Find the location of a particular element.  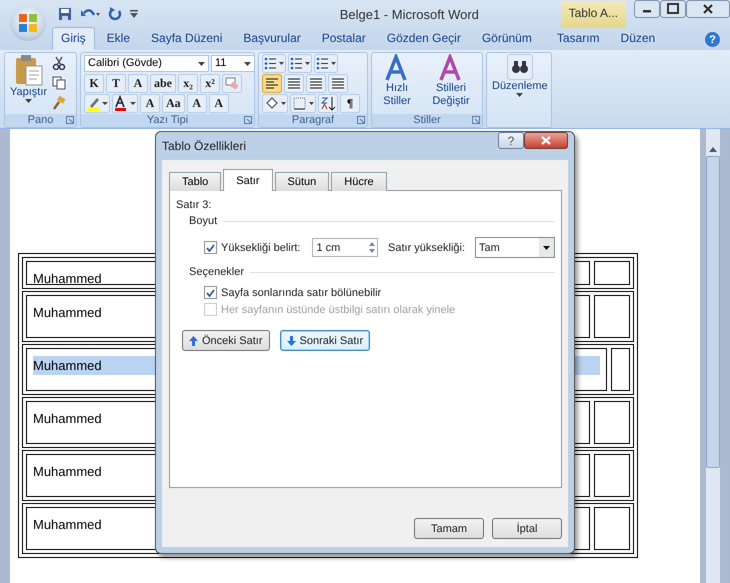

numbered-list-icon is located at coordinates (300, 63).